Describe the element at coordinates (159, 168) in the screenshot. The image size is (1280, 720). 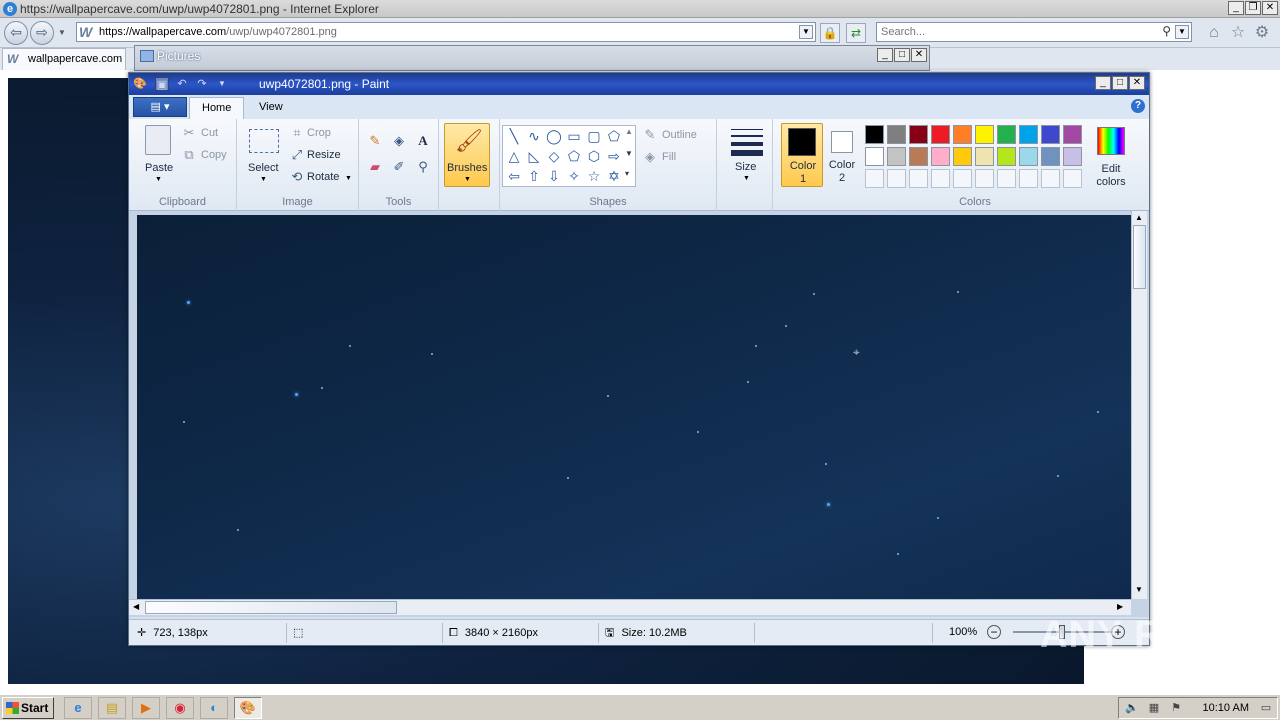
I see `paste-button: Paste` at that location.